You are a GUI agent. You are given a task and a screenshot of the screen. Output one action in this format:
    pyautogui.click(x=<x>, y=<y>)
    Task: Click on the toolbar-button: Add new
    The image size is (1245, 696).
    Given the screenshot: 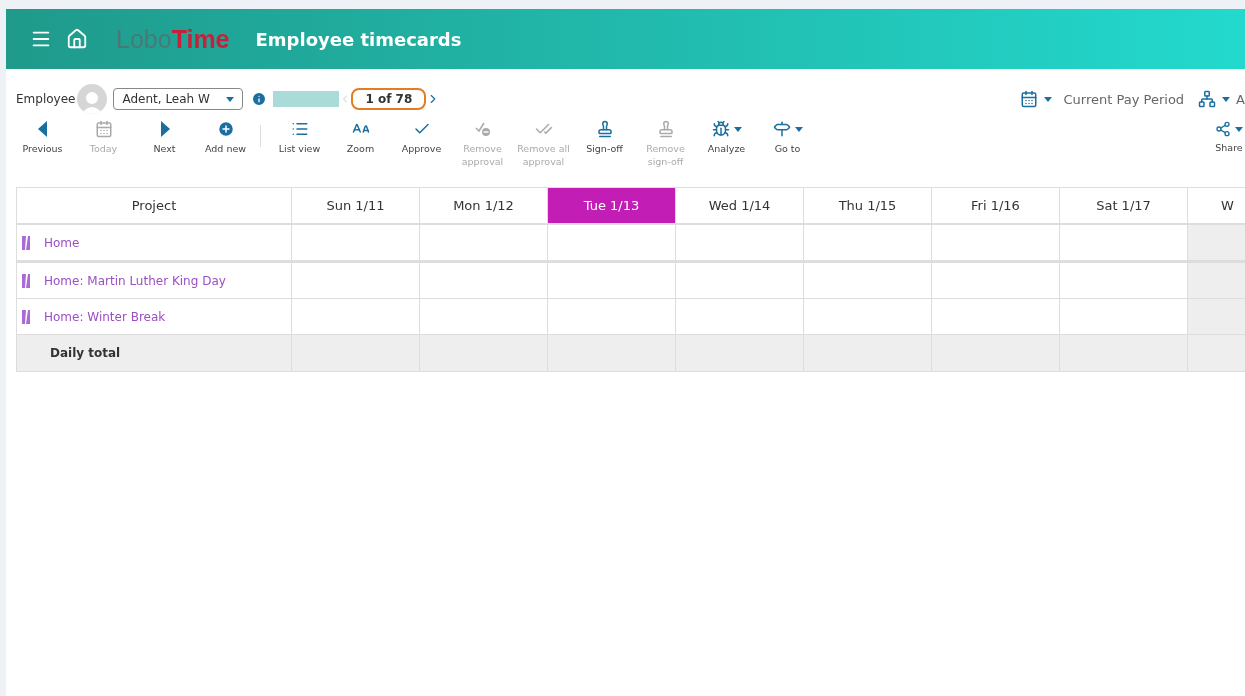 What is the action you would take?
    pyautogui.click(x=225, y=137)
    